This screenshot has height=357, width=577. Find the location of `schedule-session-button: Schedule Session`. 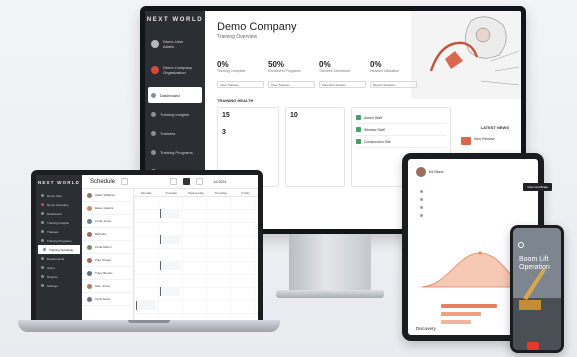

schedule-session-button: Schedule Session is located at coordinates (342, 84).